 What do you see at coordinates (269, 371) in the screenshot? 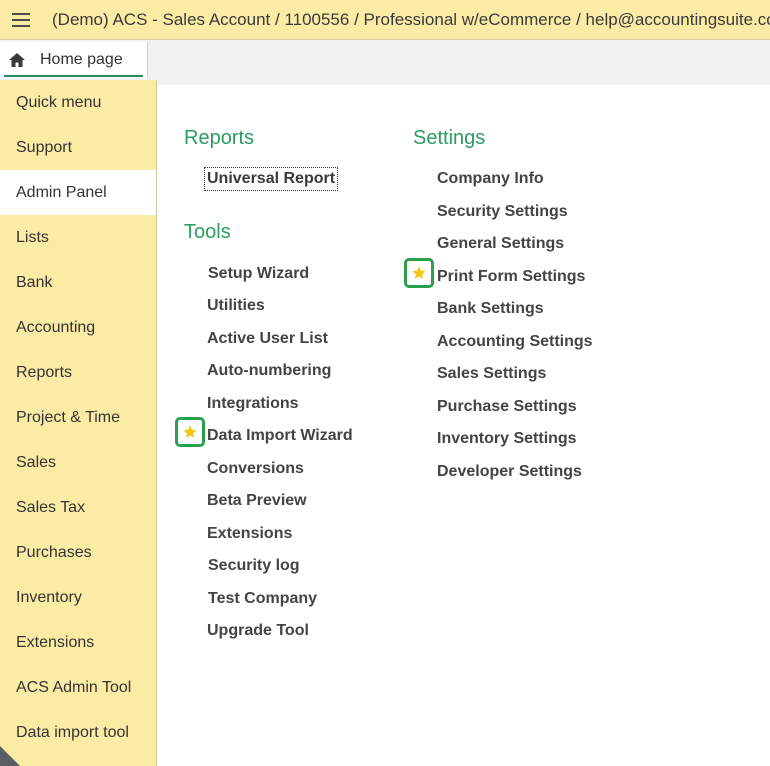
I see `link-auto-numbering: Auto-numbering` at bounding box center [269, 371].